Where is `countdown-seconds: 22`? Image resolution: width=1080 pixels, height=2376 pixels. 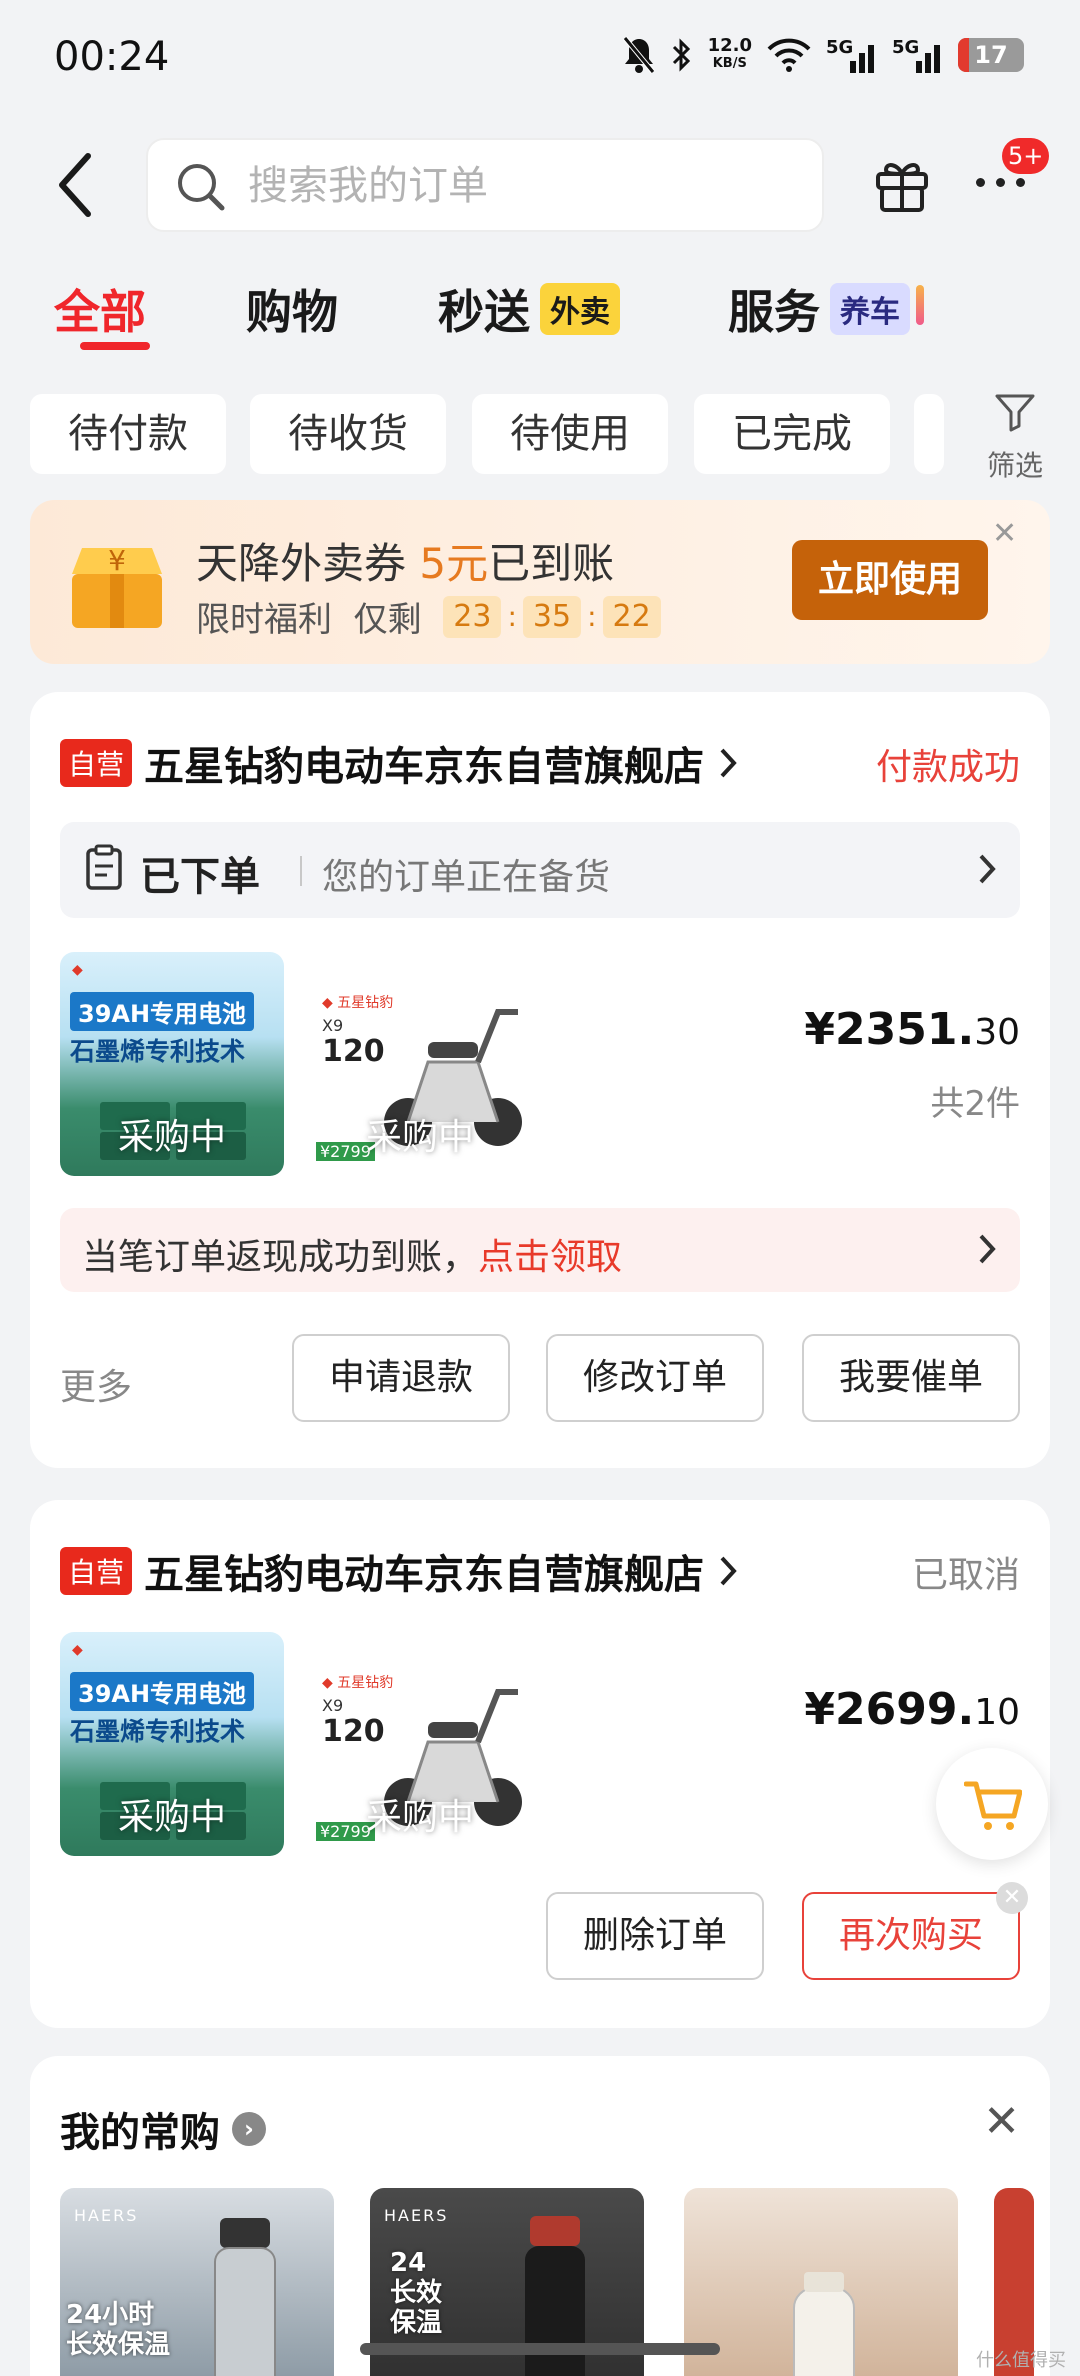 countdown-seconds: 22 is located at coordinates (631, 616).